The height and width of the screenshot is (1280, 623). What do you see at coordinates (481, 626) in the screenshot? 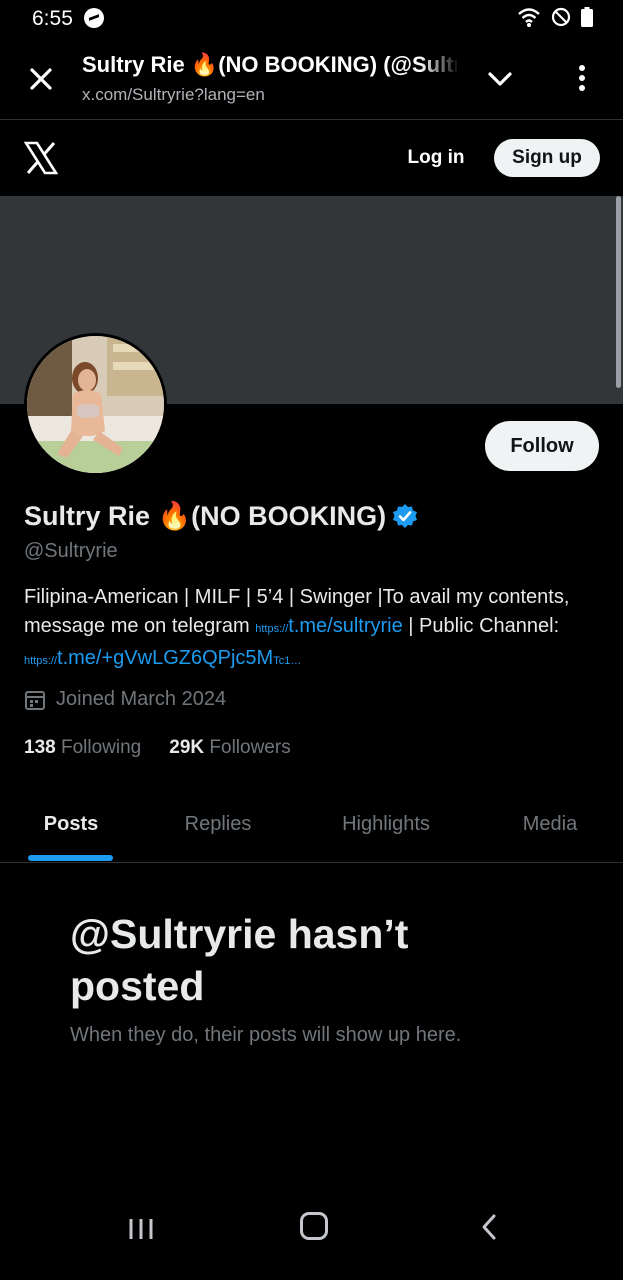
I see `bio-text: | Public Channel:` at bounding box center [481, 626].